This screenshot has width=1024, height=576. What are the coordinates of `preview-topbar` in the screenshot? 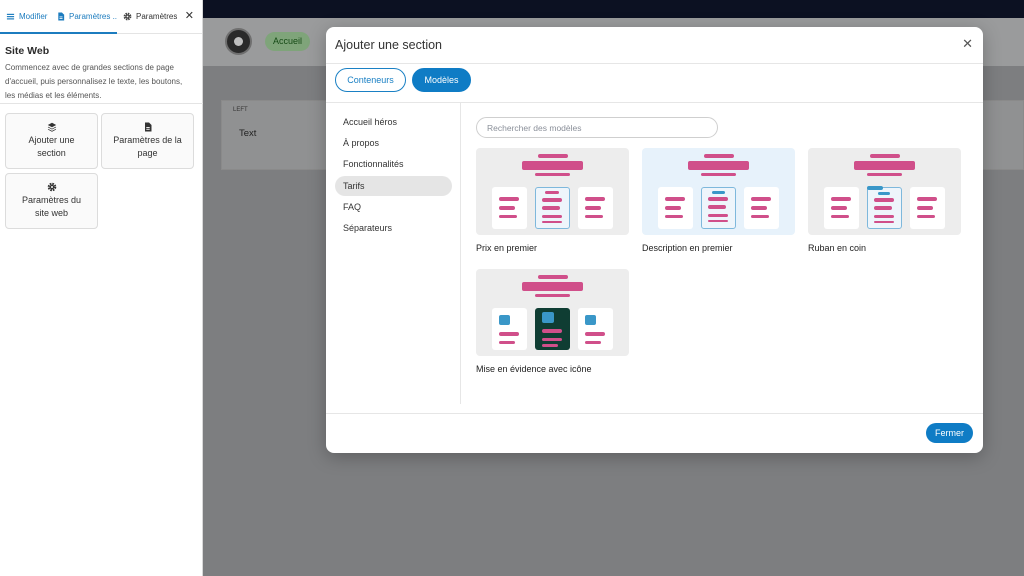 It's located at (613, 9).